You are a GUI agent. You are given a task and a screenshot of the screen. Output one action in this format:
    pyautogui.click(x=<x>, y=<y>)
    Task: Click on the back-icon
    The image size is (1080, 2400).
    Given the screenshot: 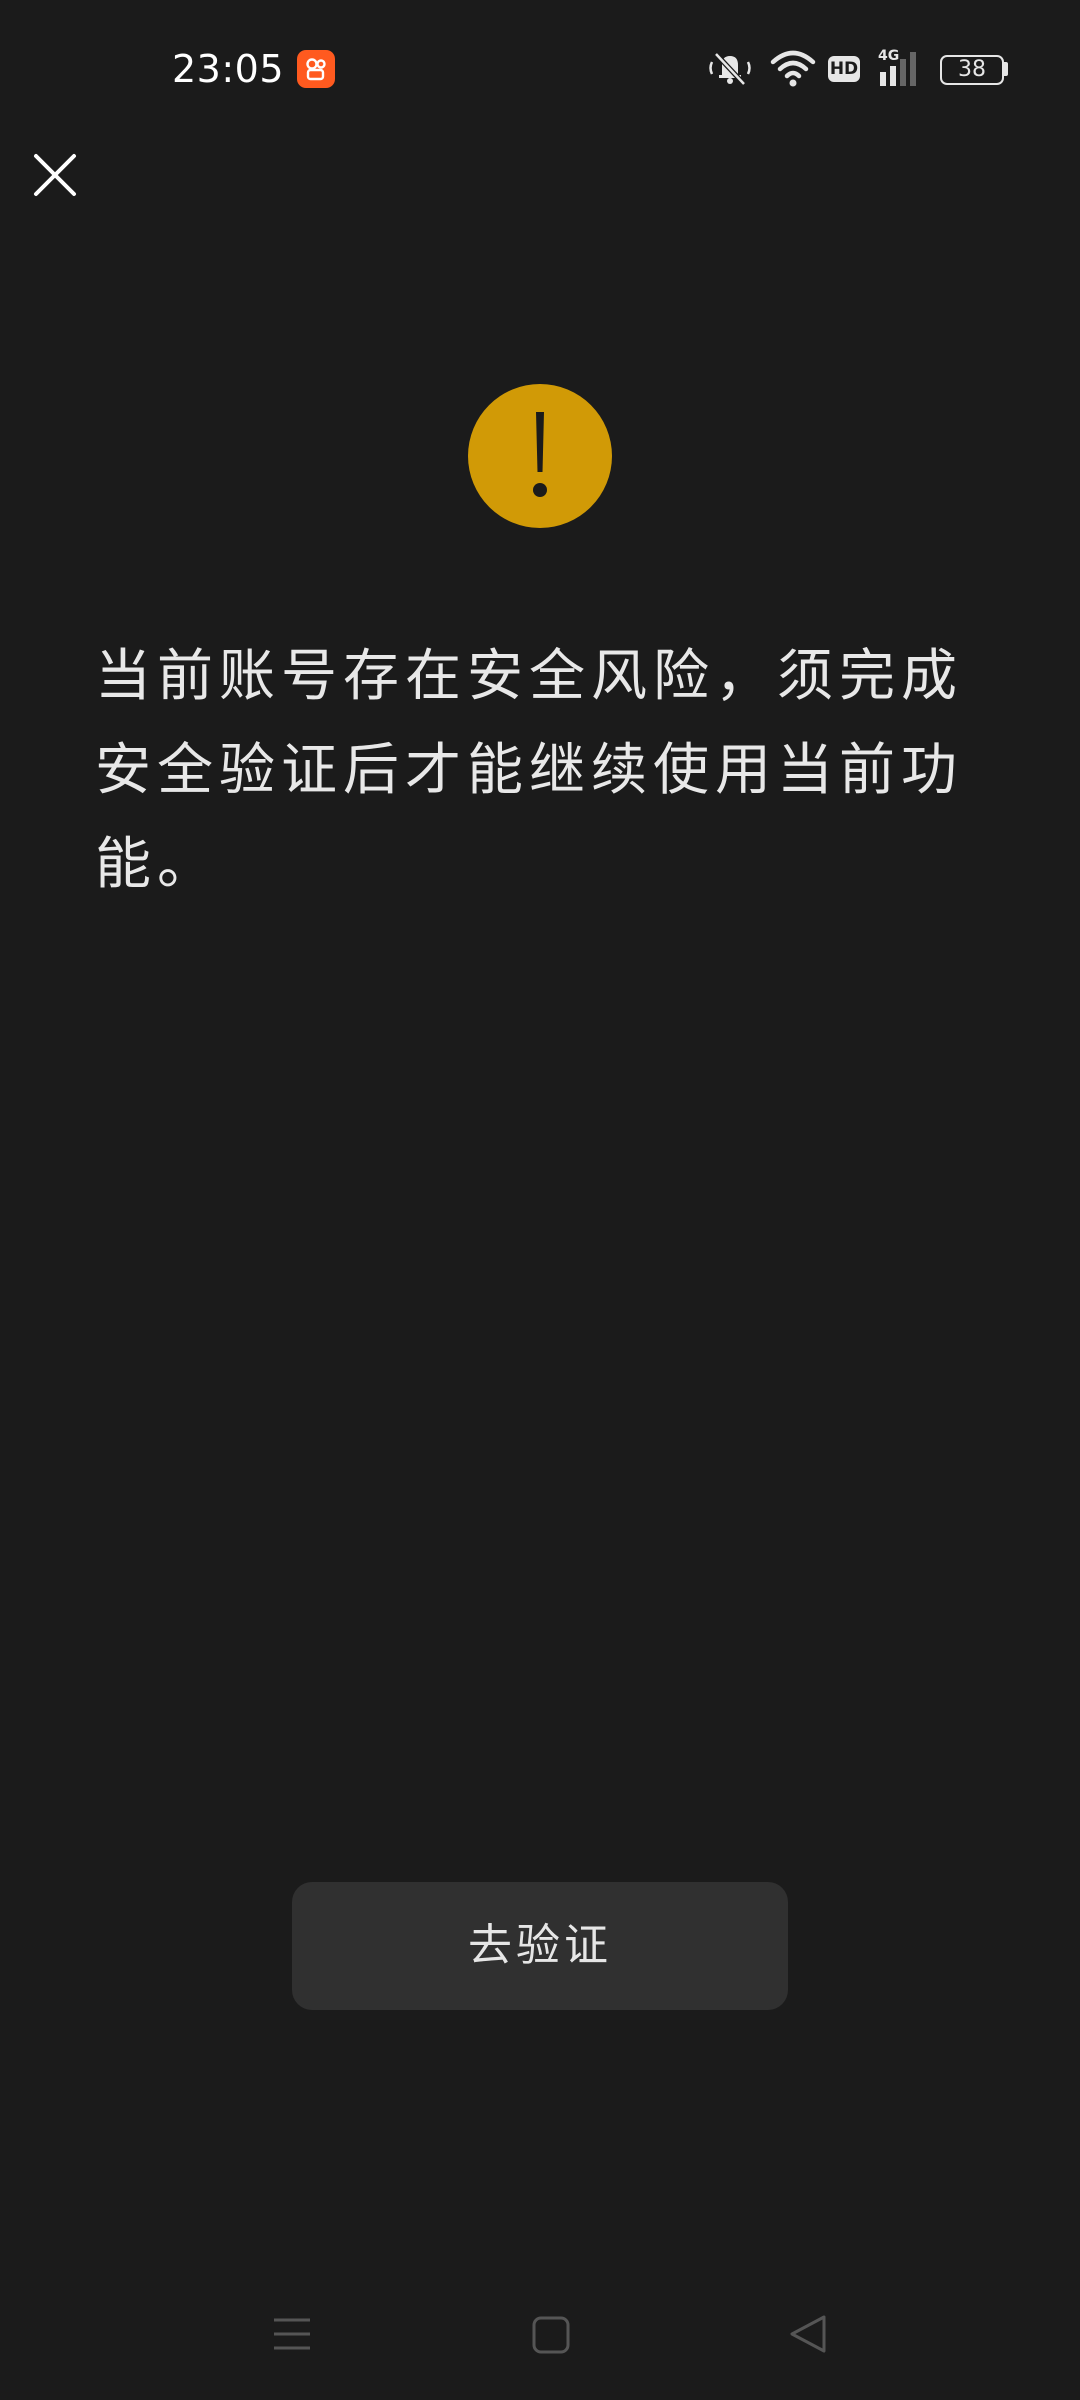 What is the action you would take?
    pyautogui.click(x=808, y=2334)
    